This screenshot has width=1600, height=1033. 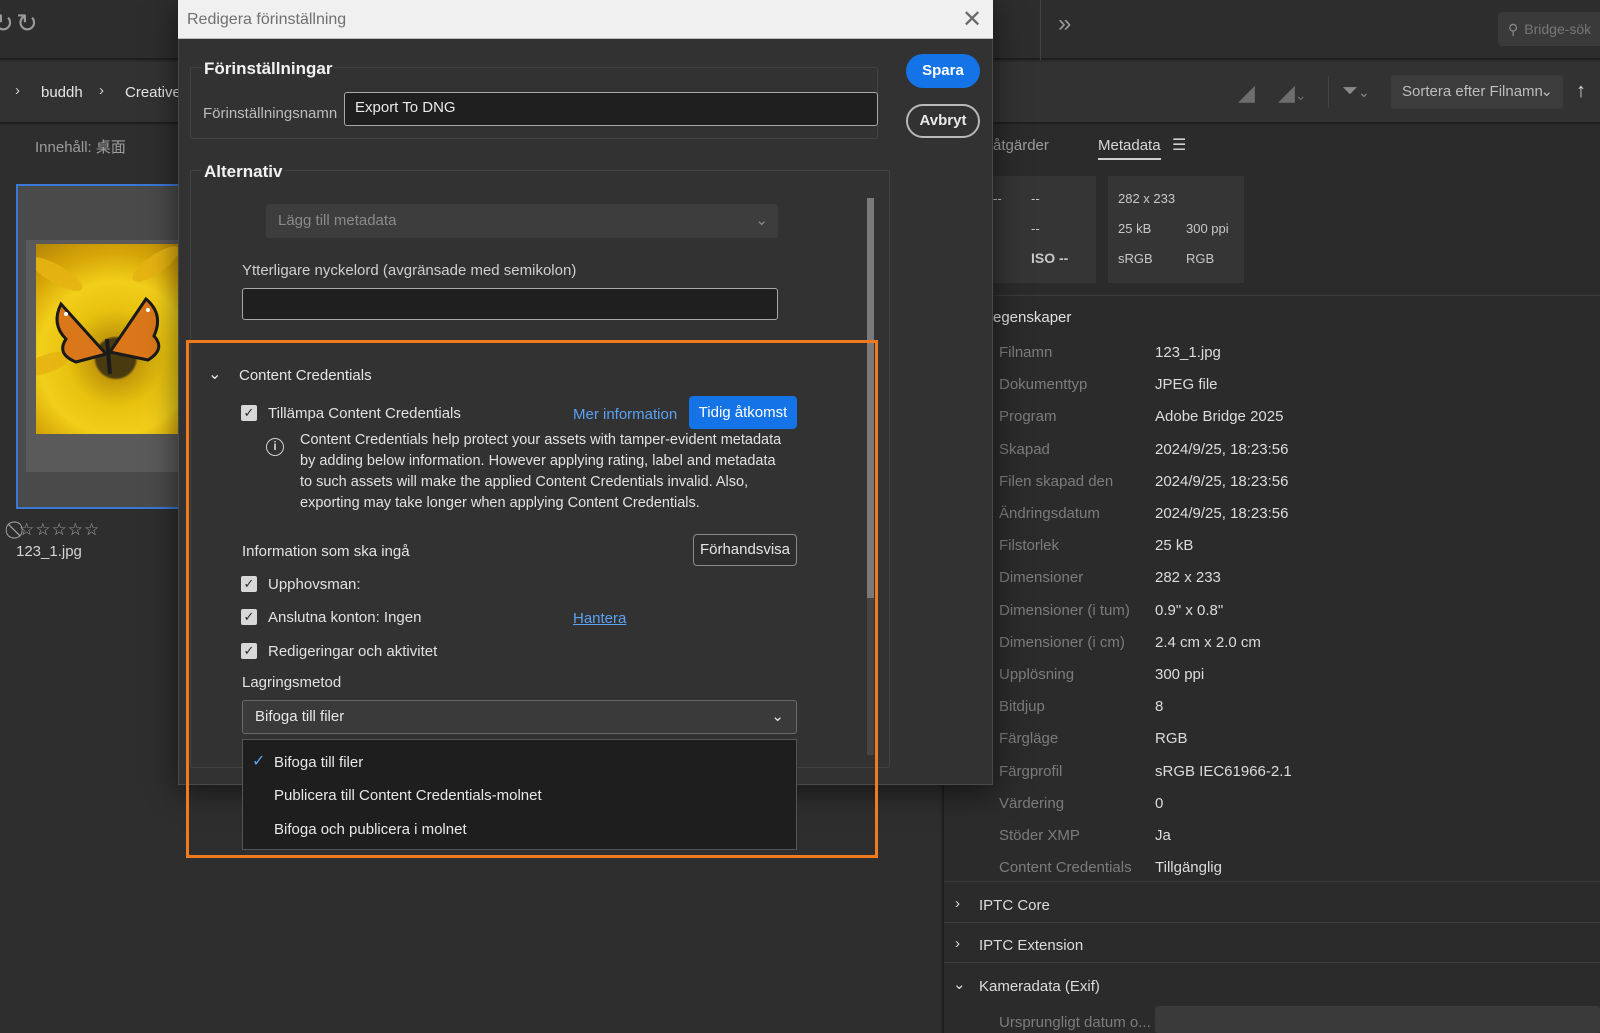 I want to click on thumbnail-options-icon: ◢⌄, so click(x=1292, y=93).